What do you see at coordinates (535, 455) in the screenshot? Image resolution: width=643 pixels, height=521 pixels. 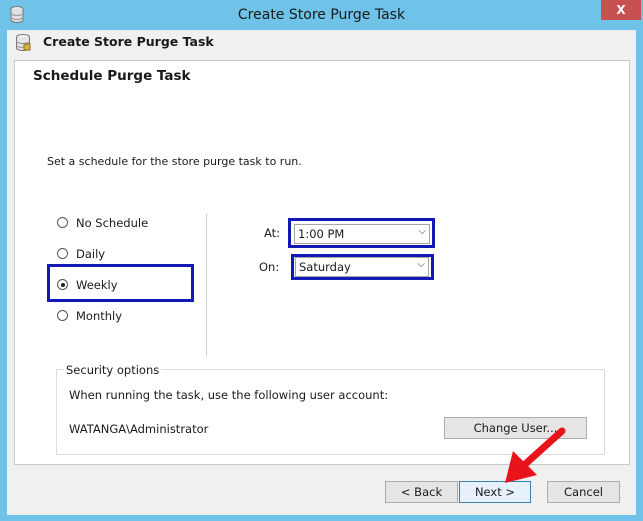 I see `red-arrow-annotation` at bounding box center [535, 455].